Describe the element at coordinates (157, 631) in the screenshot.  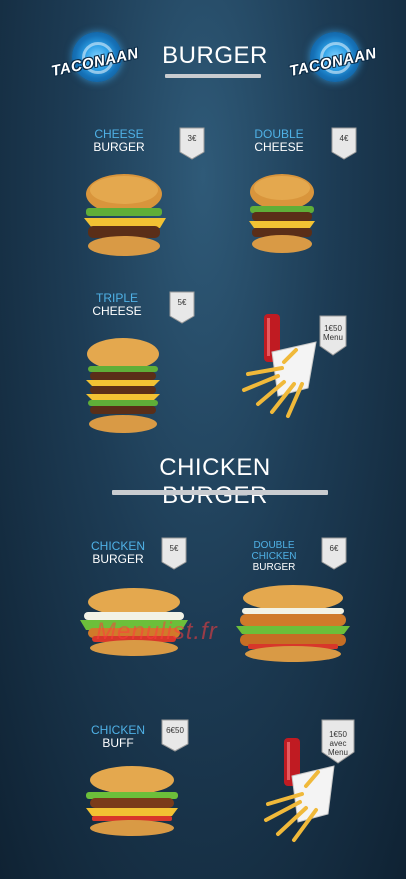
I see `watermark: Menulist.fr` at that location.